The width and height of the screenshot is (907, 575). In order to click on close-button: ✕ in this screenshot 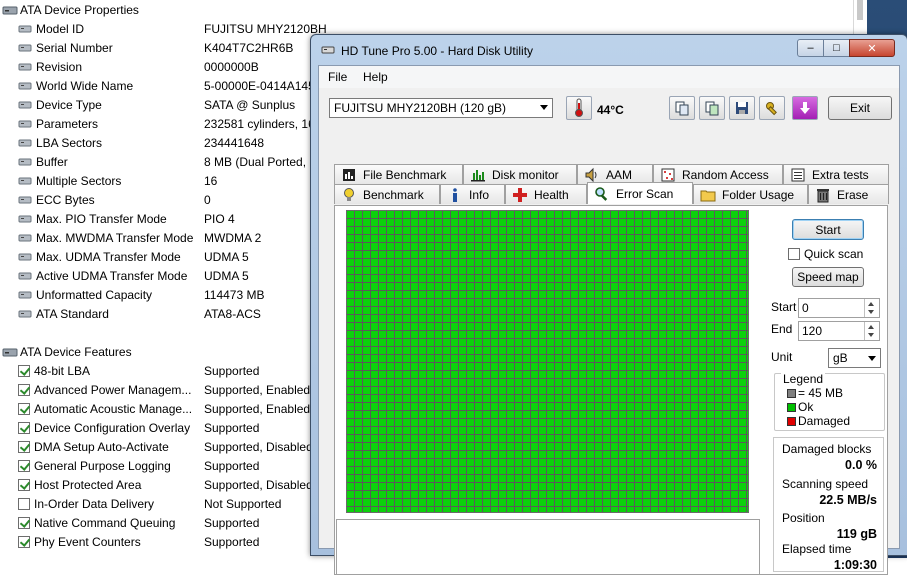, I will do `click(872, 48)`.